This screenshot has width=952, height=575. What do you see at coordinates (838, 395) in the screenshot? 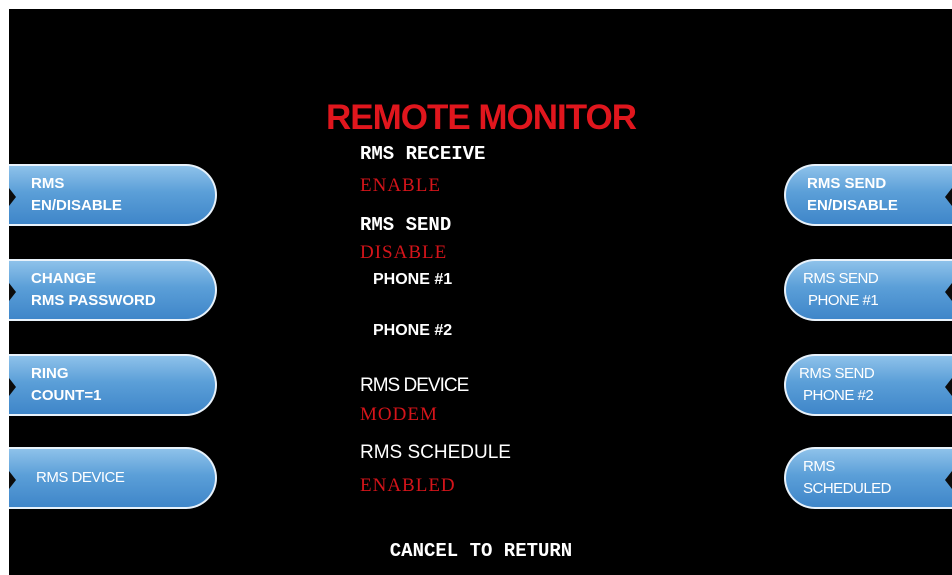
I see `button-label-line2: PHONE #2` at bounding box center [838, 395].